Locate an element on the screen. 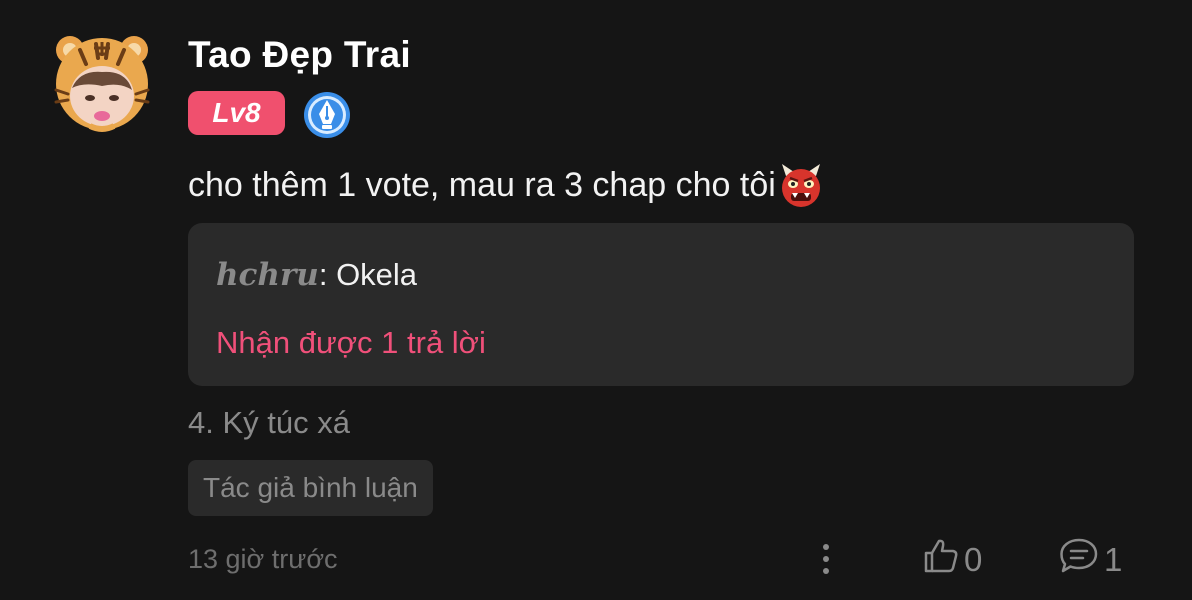  view-replies-link: Nhận được 1 trả lời is located at coordinates (351, 343).